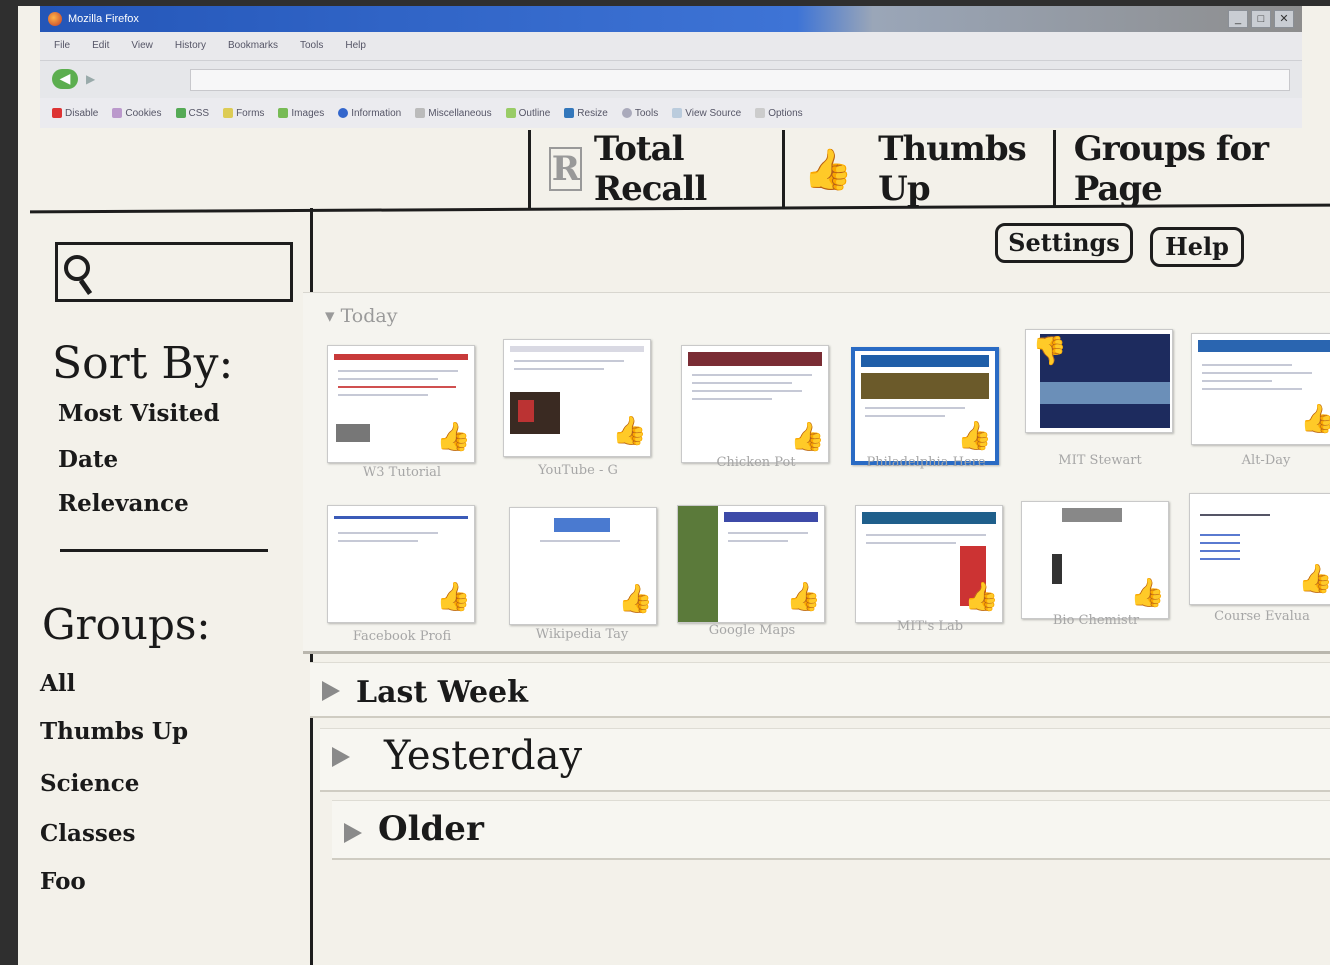 Image resolution: width=1330 pixels, height=965 pixels. What do you see at coordinates (569, 113) in the screenshot?
I see `resize-icon` at bounding box center [569, 113].